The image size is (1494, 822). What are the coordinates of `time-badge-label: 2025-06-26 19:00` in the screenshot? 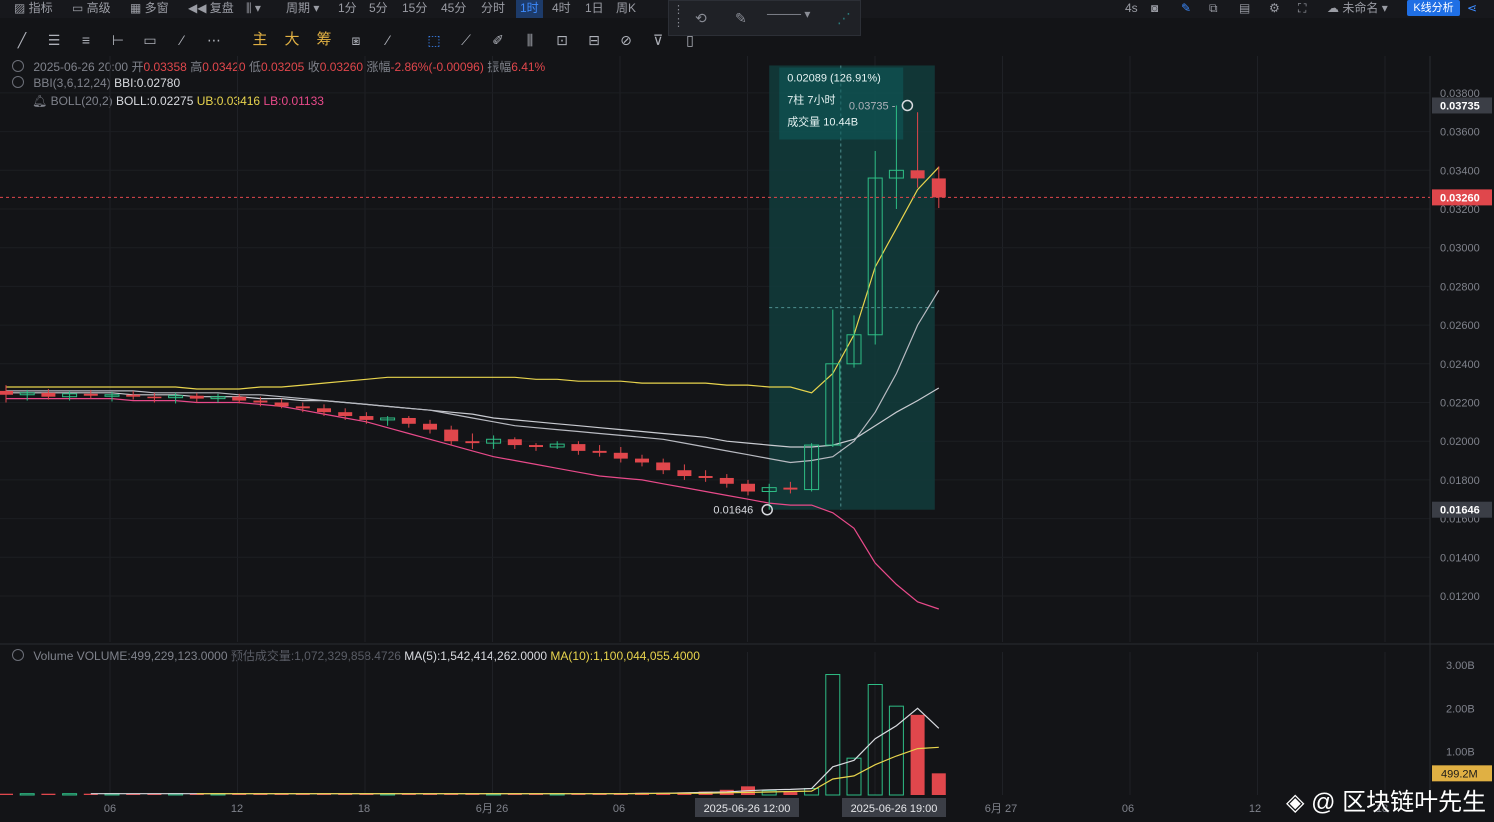 It's located at (894, 809).